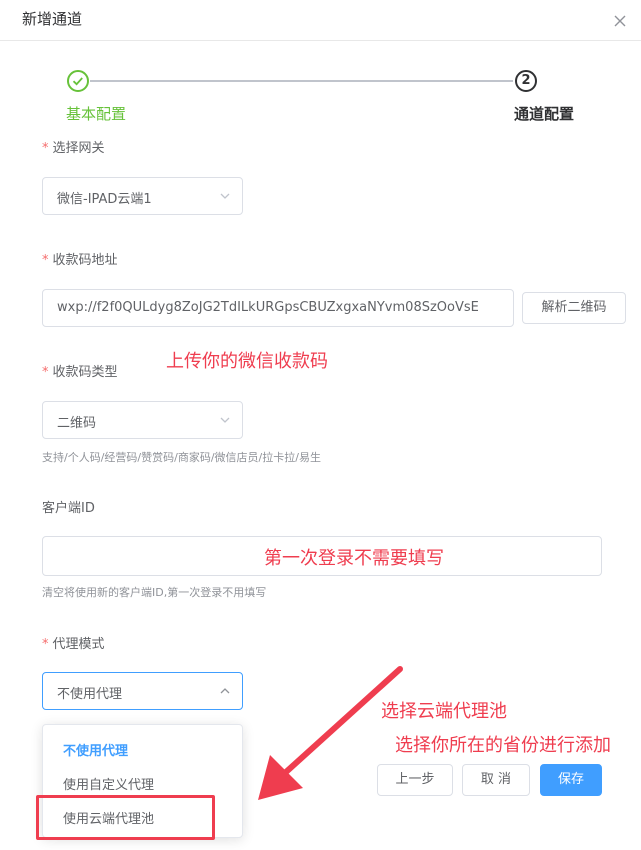 The height and width of the screenshot is (850, 641). Describe the element at coordinates (496, 780) in the screenshot. I see `cancel-button: 取 消` at that location.